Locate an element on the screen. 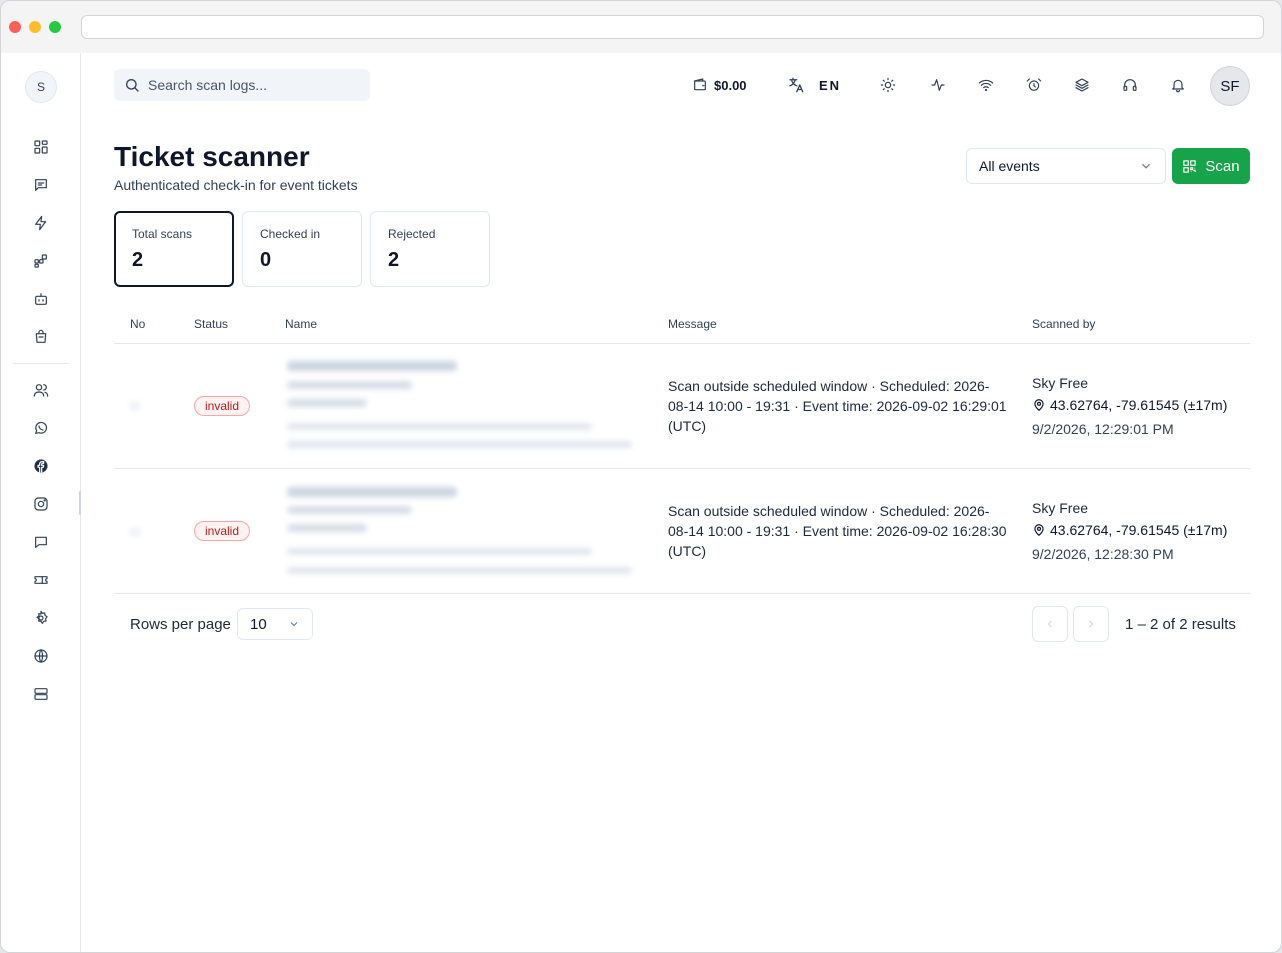 The width and height of the screenshot is (1282, 953). user-avatar: SF is located at coordinates (1230, 86).